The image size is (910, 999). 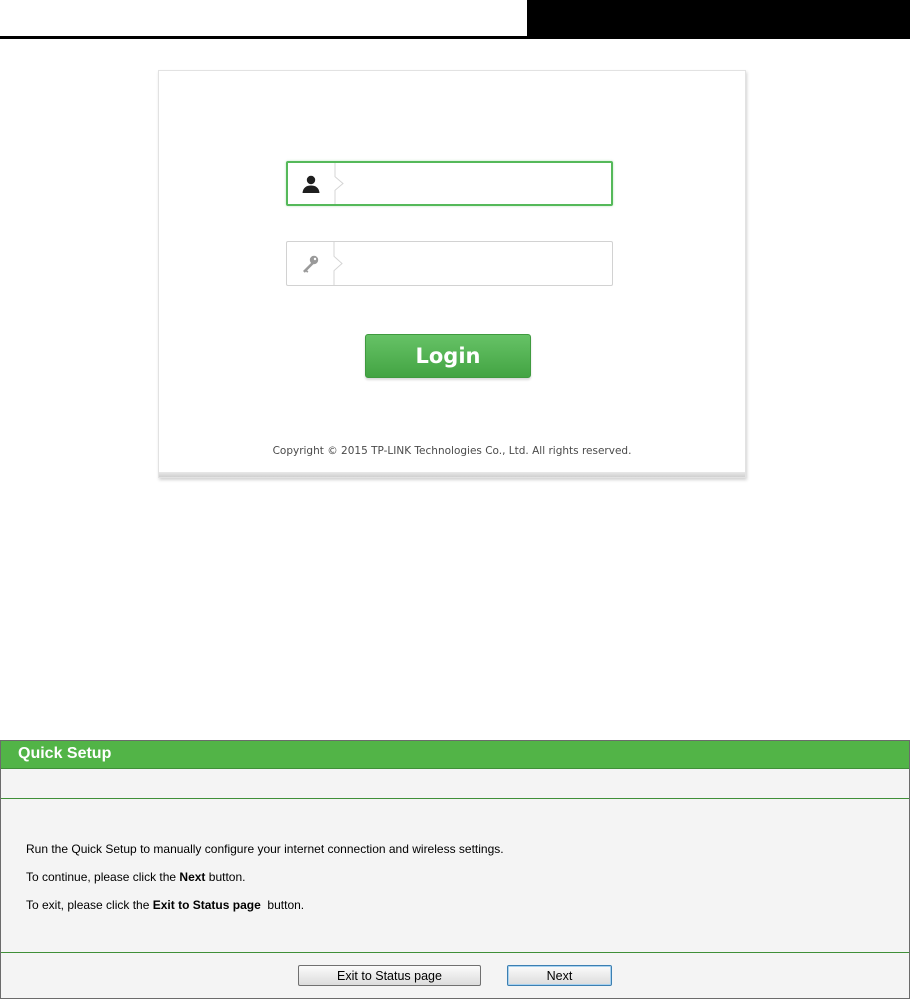 I want to click on password-field, so click(x=449, y=263).